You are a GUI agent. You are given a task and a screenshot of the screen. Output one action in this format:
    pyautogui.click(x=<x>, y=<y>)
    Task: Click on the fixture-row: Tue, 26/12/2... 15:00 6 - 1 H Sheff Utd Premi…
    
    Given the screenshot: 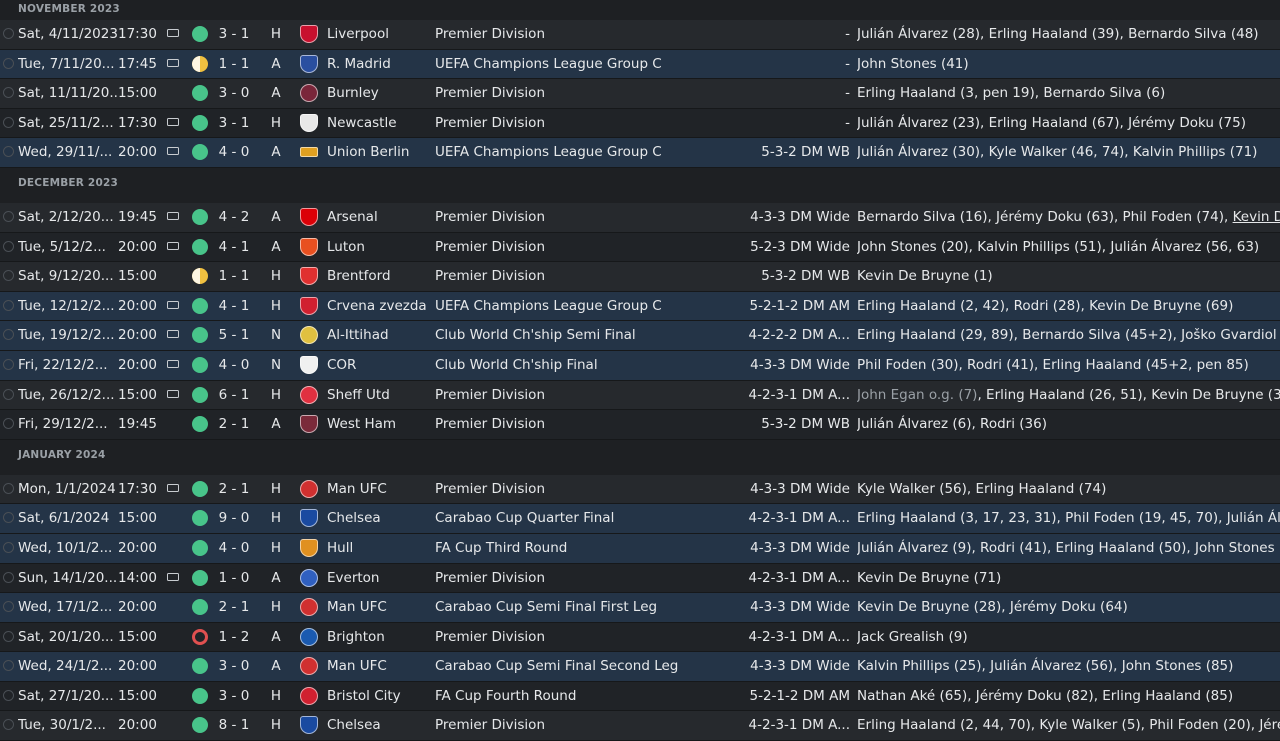 What is the action you would take?
    pyautogui.click(x=640, y=395)
    